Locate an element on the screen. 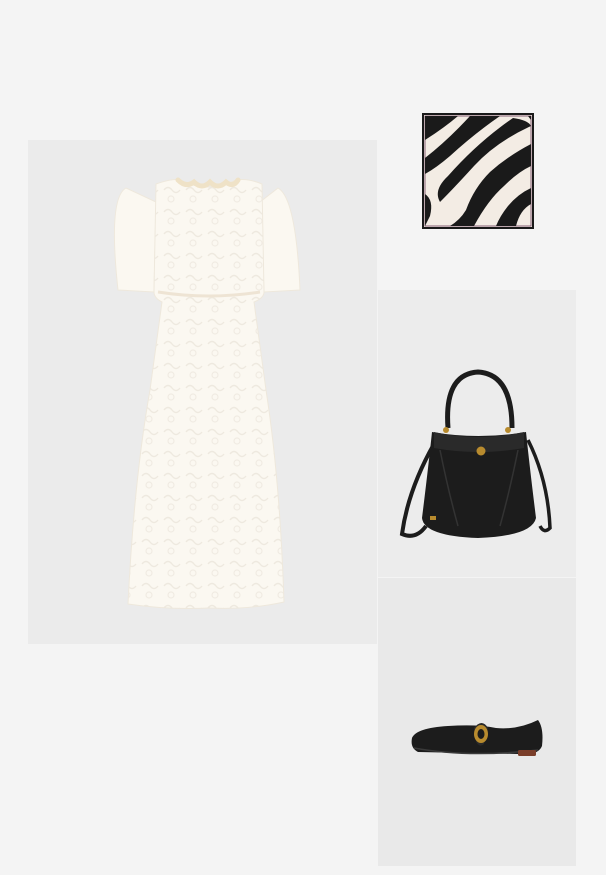 The image size is (606, 875). black-leather-bucket-bag-image is located at coordinates (475, 453).